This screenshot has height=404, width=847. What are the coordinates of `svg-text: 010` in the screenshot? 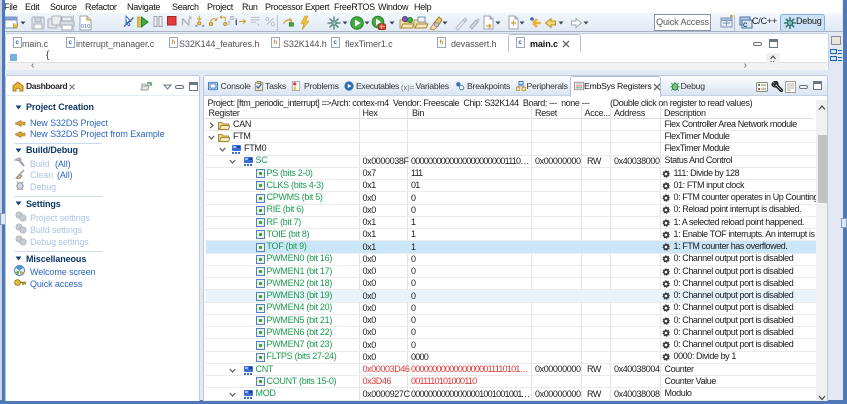 It's located at (85, 27).